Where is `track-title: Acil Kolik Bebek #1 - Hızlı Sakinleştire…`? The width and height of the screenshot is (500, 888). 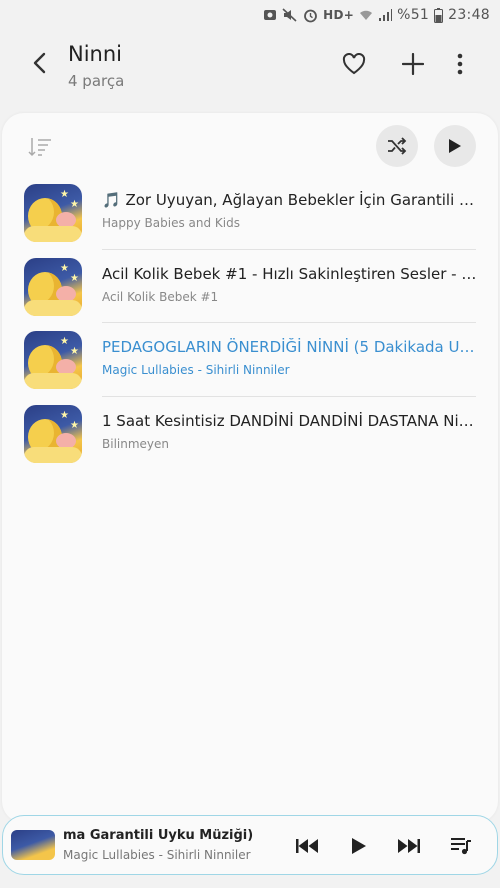
track-title: Acil Kolik Bebek #1 - Hızlı Sakinleştire… is located at coordinates (291, 273).